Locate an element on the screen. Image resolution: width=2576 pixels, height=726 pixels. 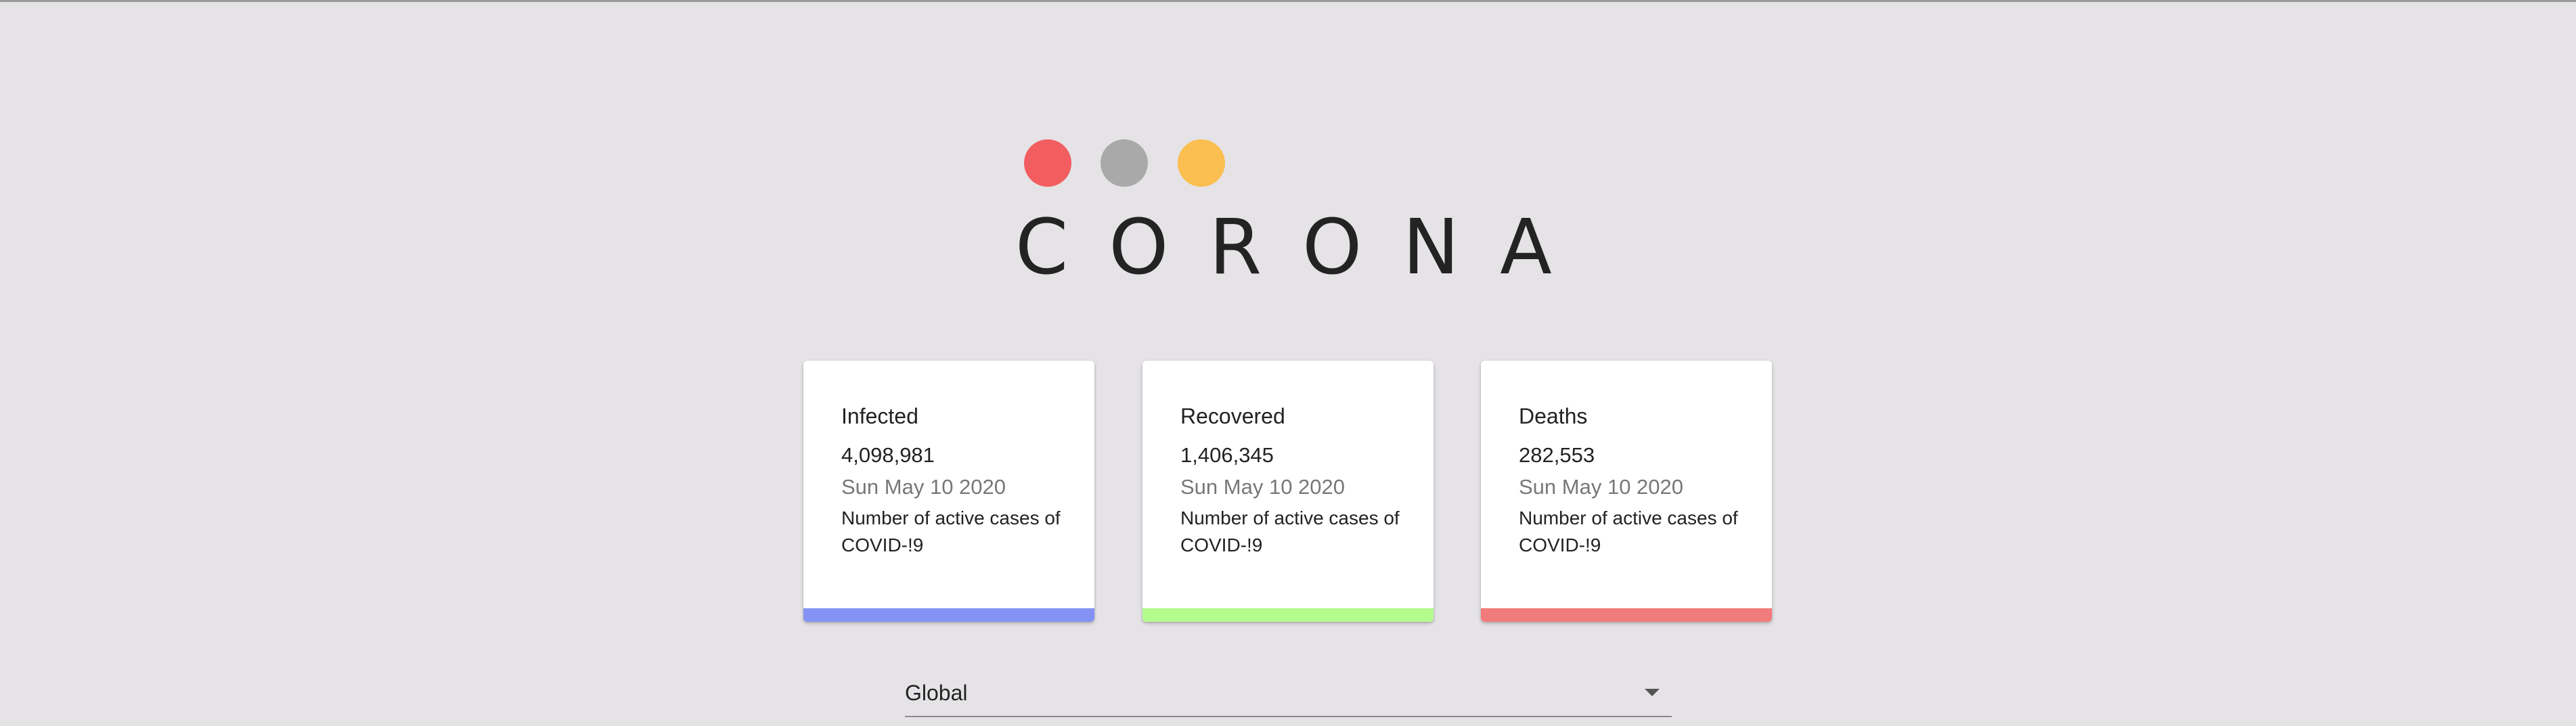
app-title: CORONA is located at coordinates (1304, 248).